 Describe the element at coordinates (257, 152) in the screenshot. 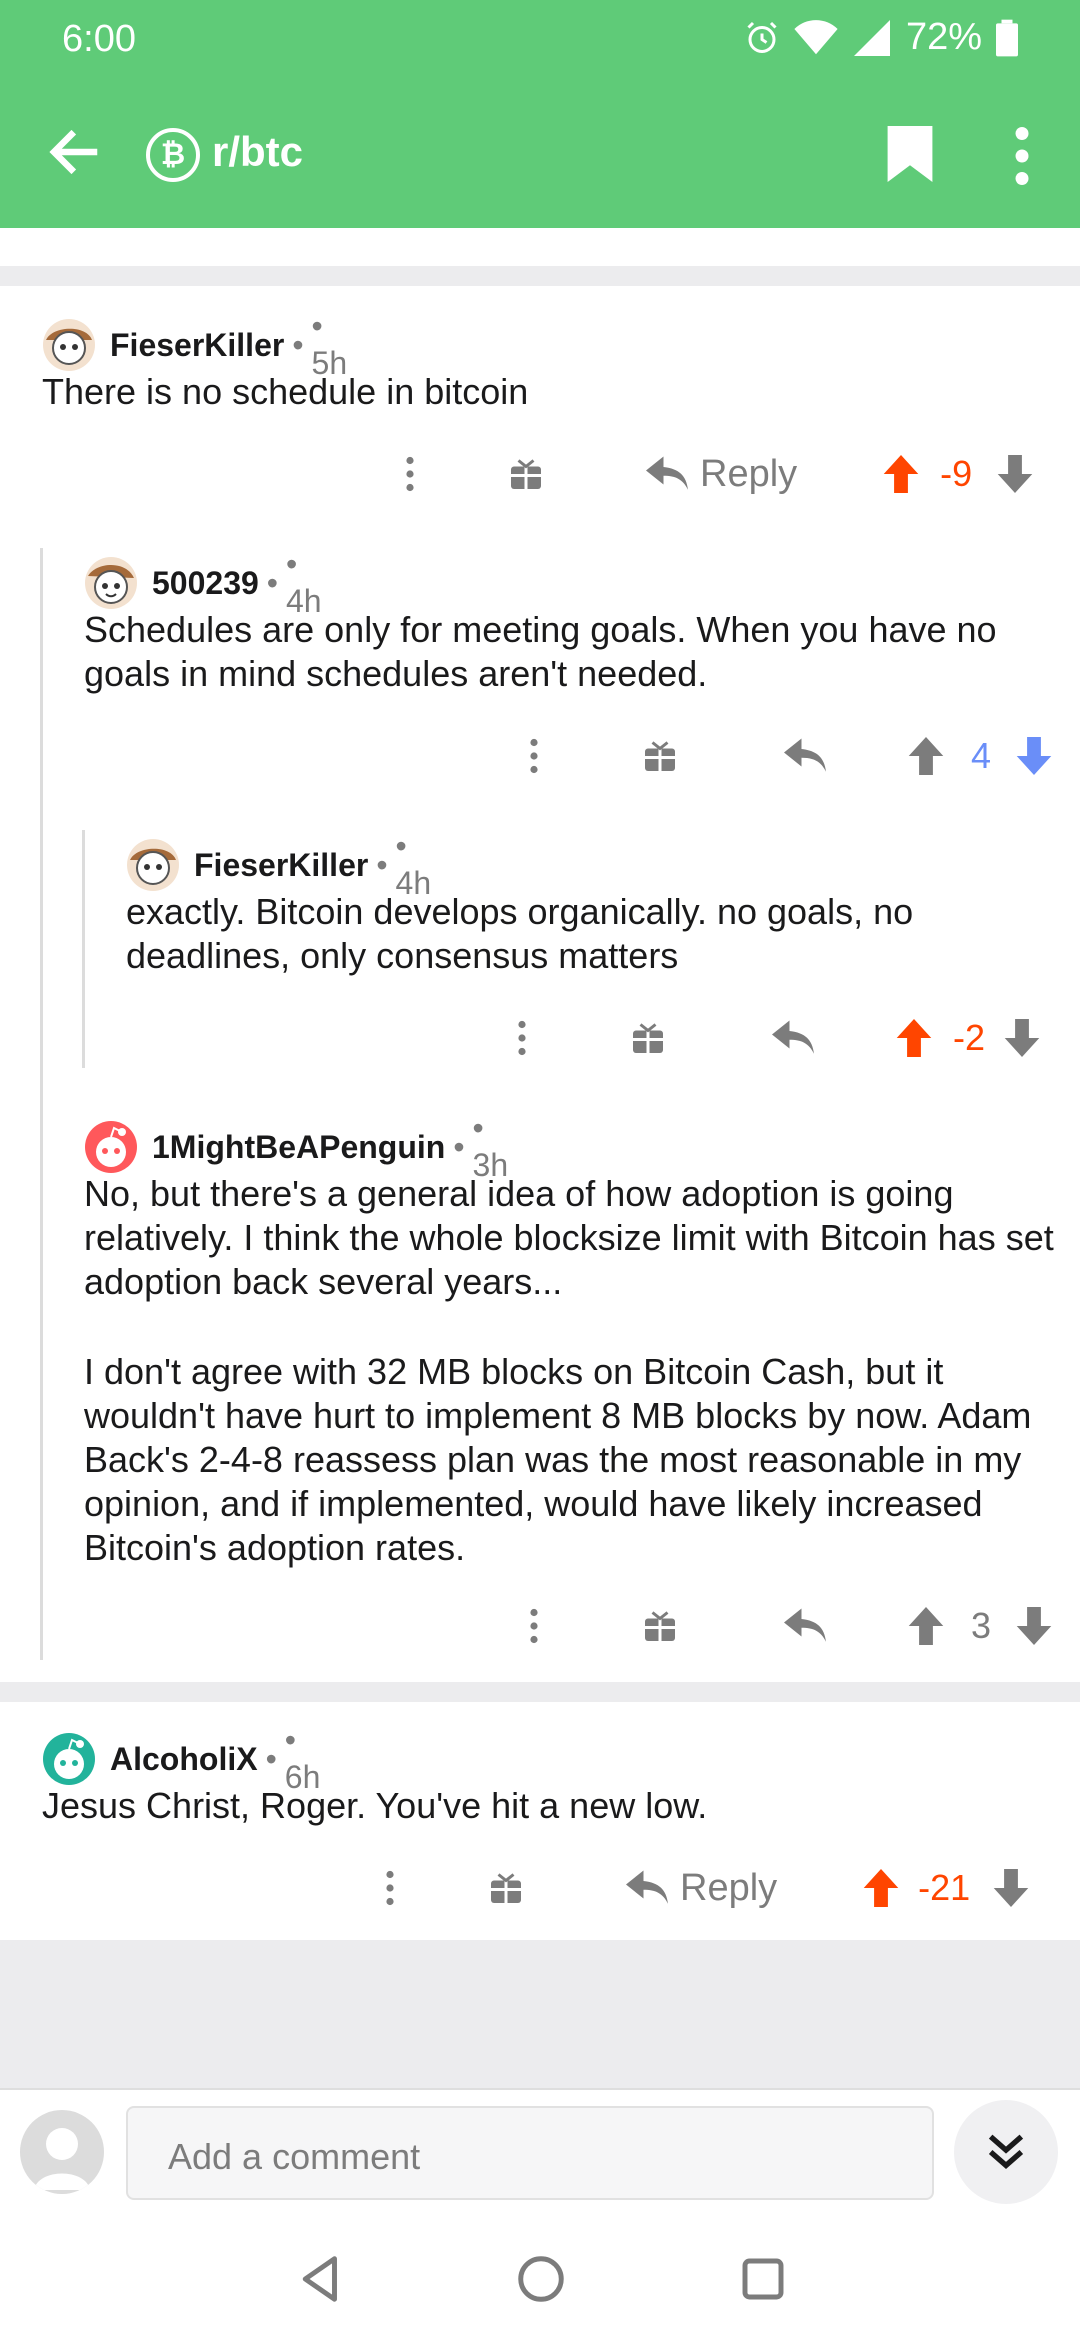

I see `subreddit-title: r/btc` at that location.